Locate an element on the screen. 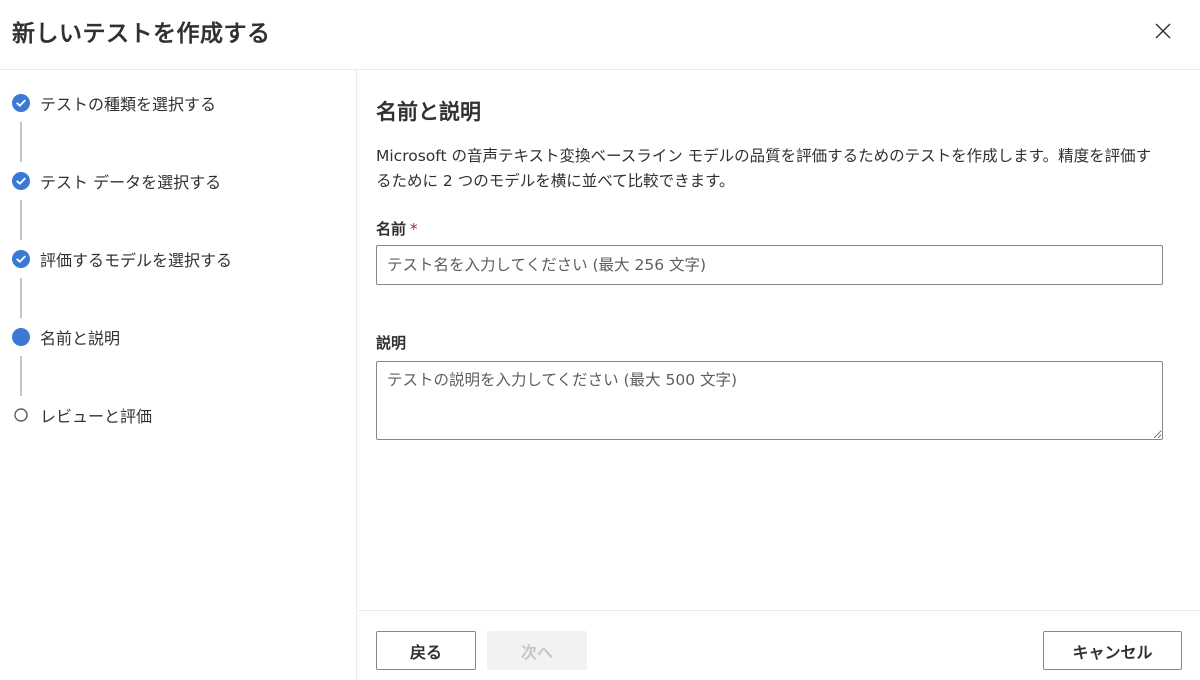 The image size is (1200, 680). step-label: テスト データを選択する is located at coordinates (131, 182).